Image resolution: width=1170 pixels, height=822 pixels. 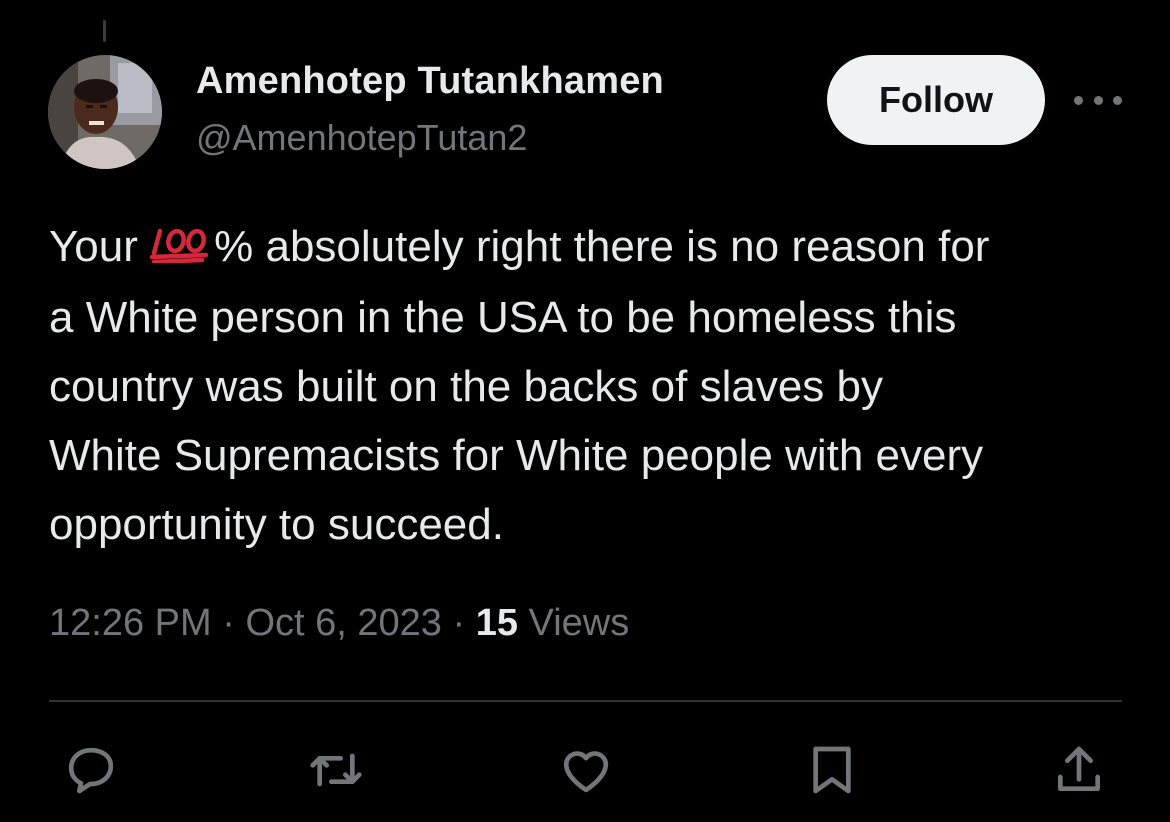 I want to click on retweet-icon, so click(x=336, y=770).